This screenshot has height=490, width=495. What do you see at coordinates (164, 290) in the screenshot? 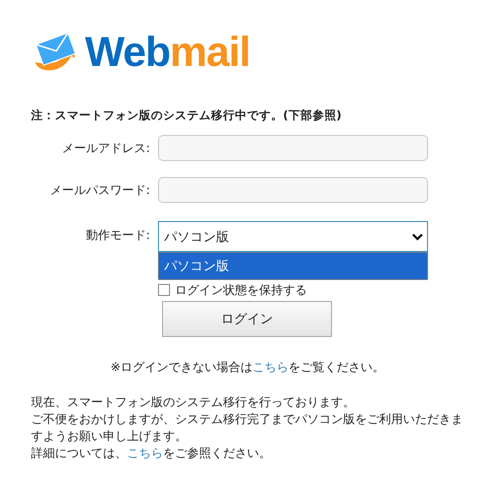
I see `checkbox` at bounding box center [164, 290].